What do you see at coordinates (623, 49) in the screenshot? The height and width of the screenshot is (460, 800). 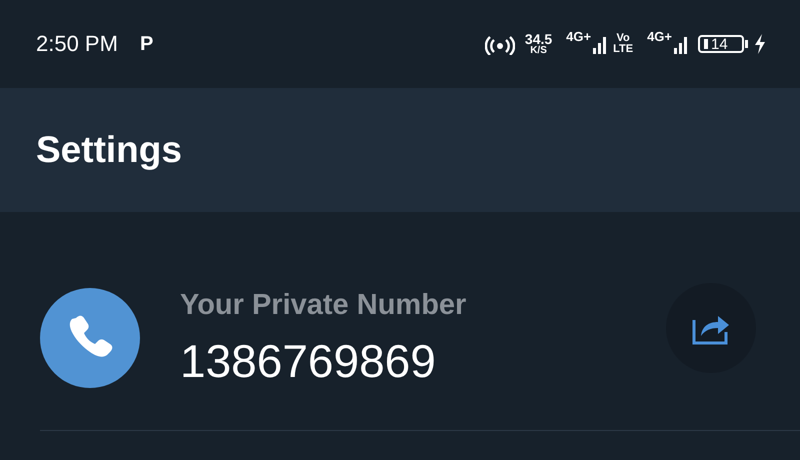 I see `volte-label: LTE` at bounding box center [623, 49].